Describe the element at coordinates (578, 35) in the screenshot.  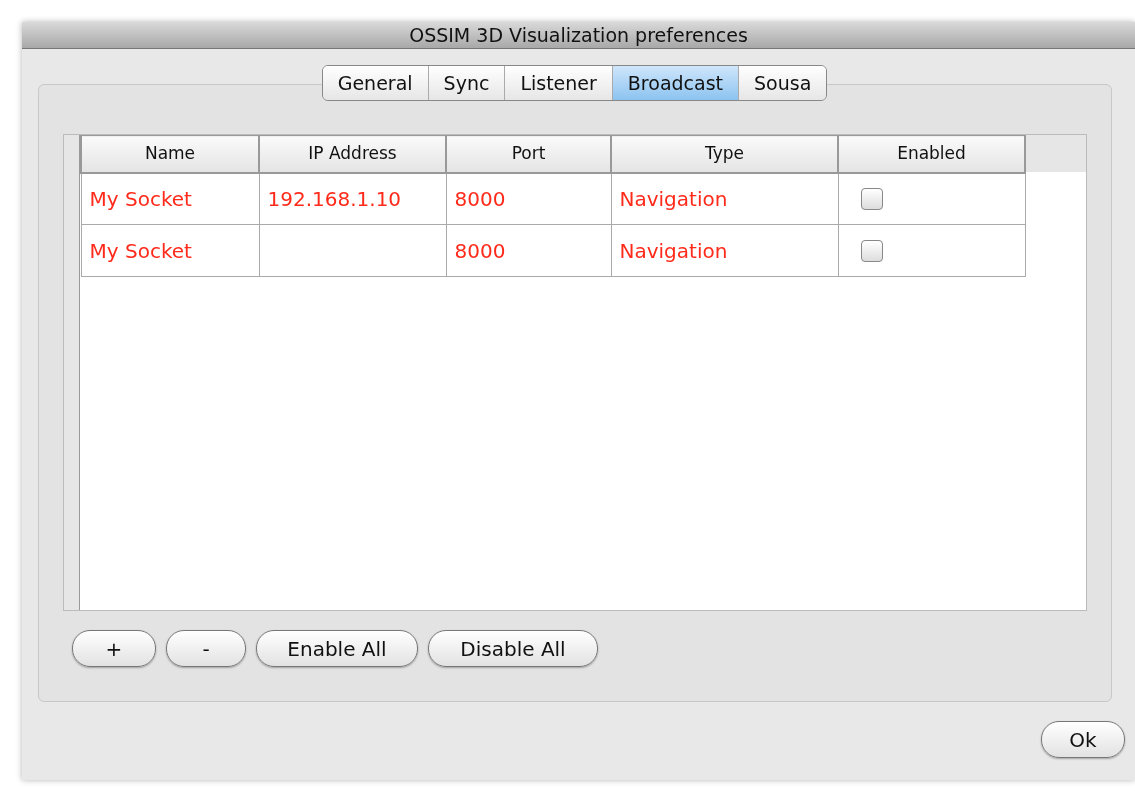
I see `window-title: OSSIM 3D Visualization preferences` at that location.